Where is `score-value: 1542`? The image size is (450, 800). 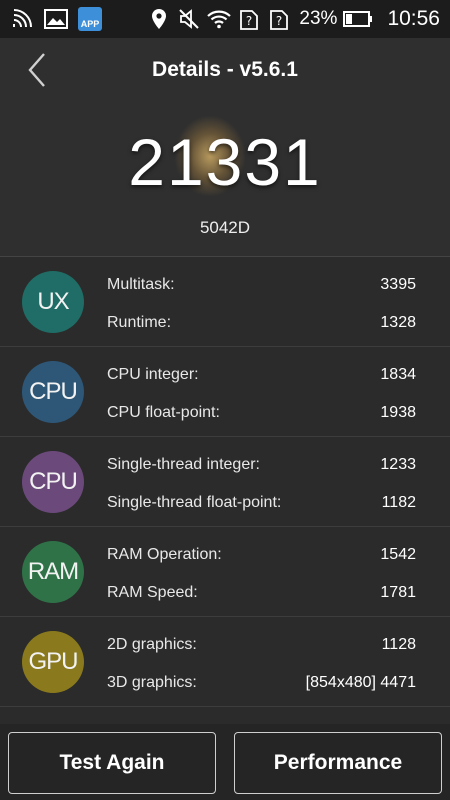 score-value: 1542 is located at coordinates (398, 554).